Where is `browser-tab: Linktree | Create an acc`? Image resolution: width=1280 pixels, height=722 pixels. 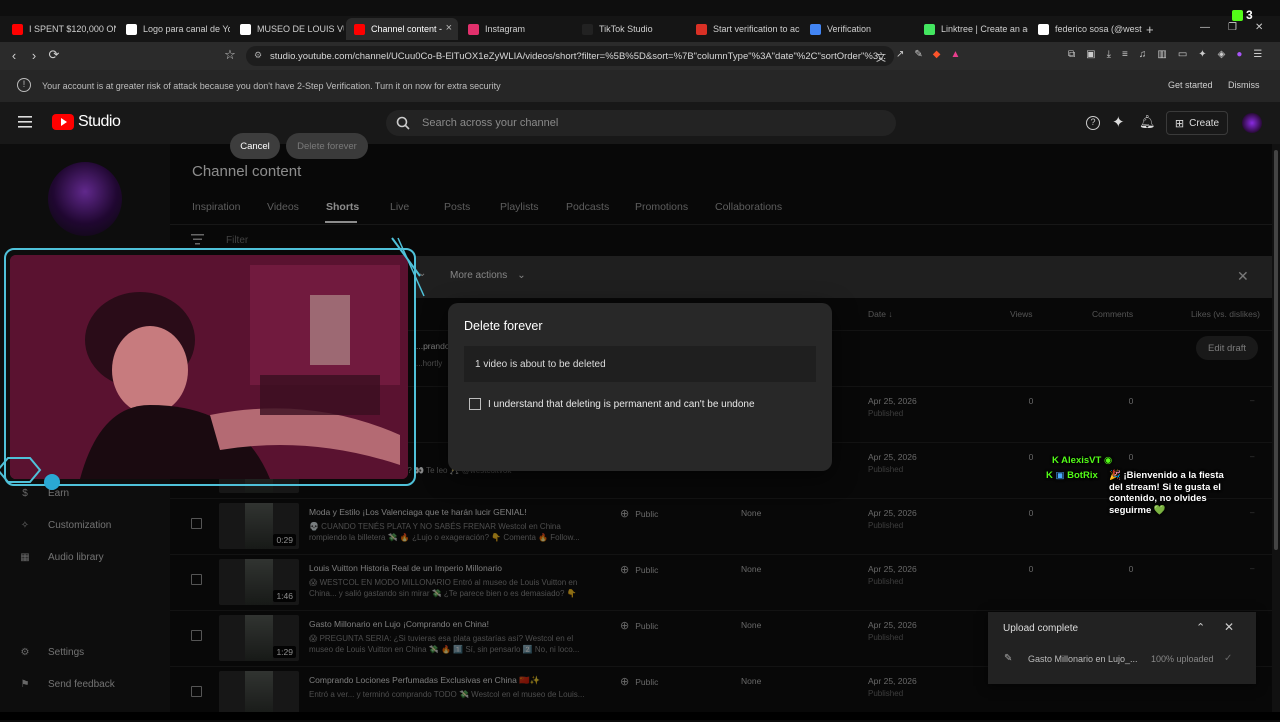 browser-tab: Linktree | Create an acc is located at coordinates (972, 29).